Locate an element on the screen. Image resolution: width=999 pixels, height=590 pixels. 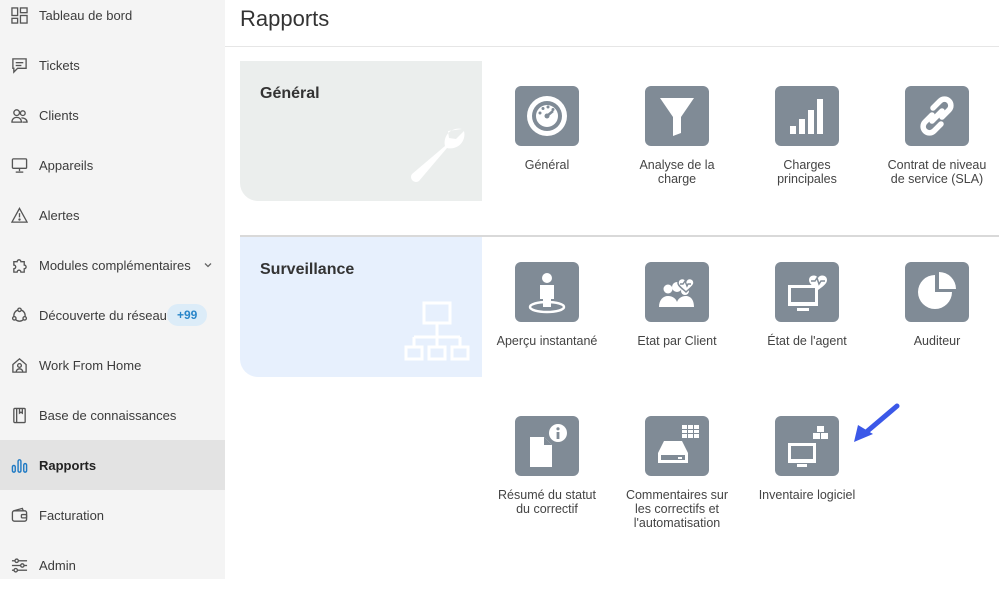
sidebar-item-admin: Admin is located at coordinates (112, 565).